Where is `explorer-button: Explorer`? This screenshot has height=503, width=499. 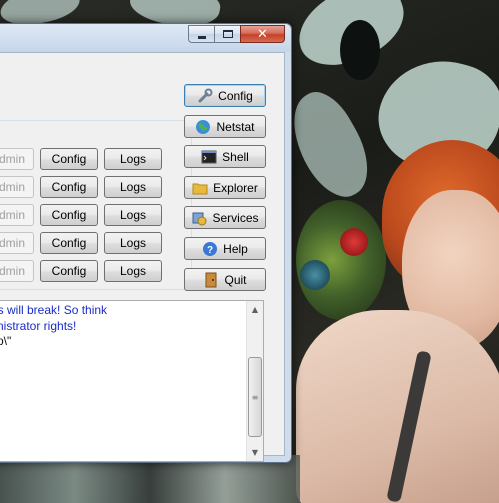 explorer-button: Explorer is located at coordinates (225, 187).